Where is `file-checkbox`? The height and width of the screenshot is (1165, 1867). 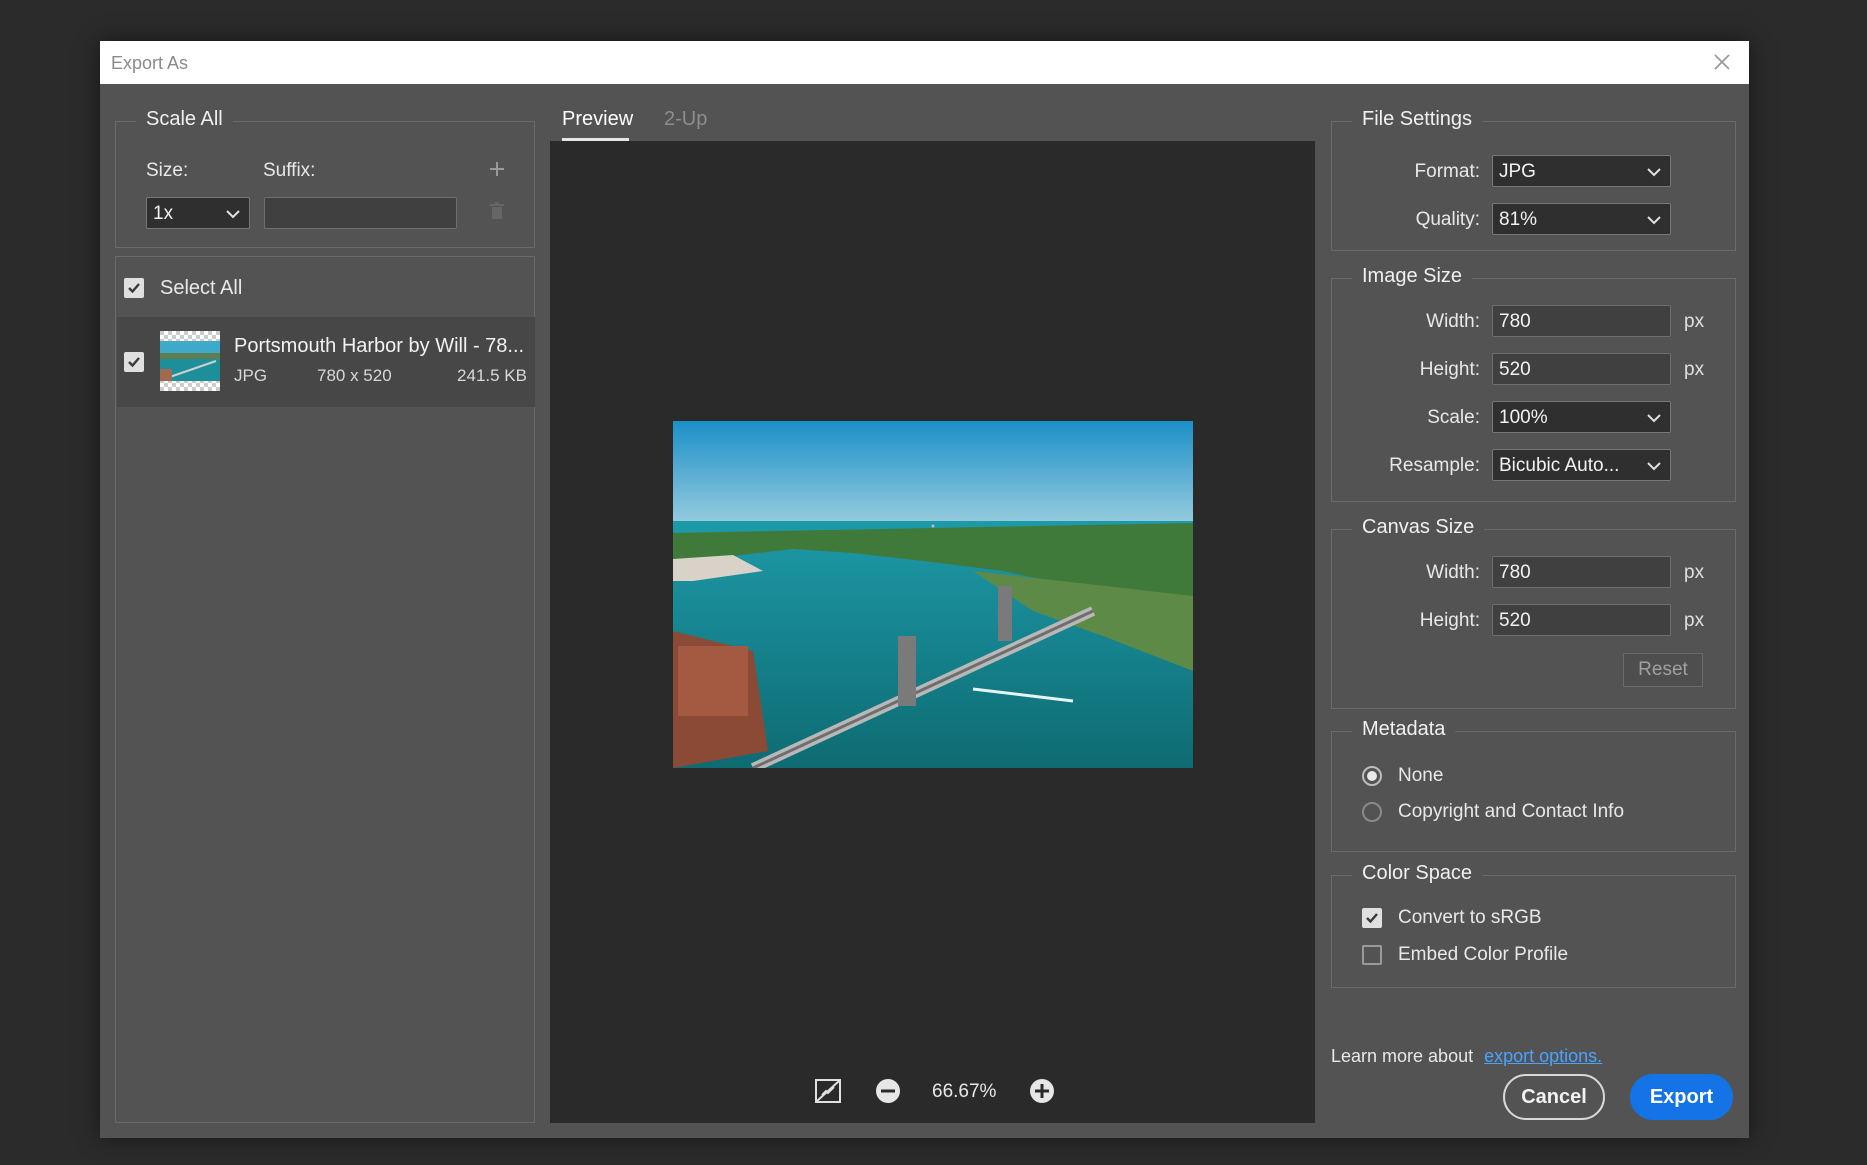
file-checkbox is located at coordinates (134, 362).